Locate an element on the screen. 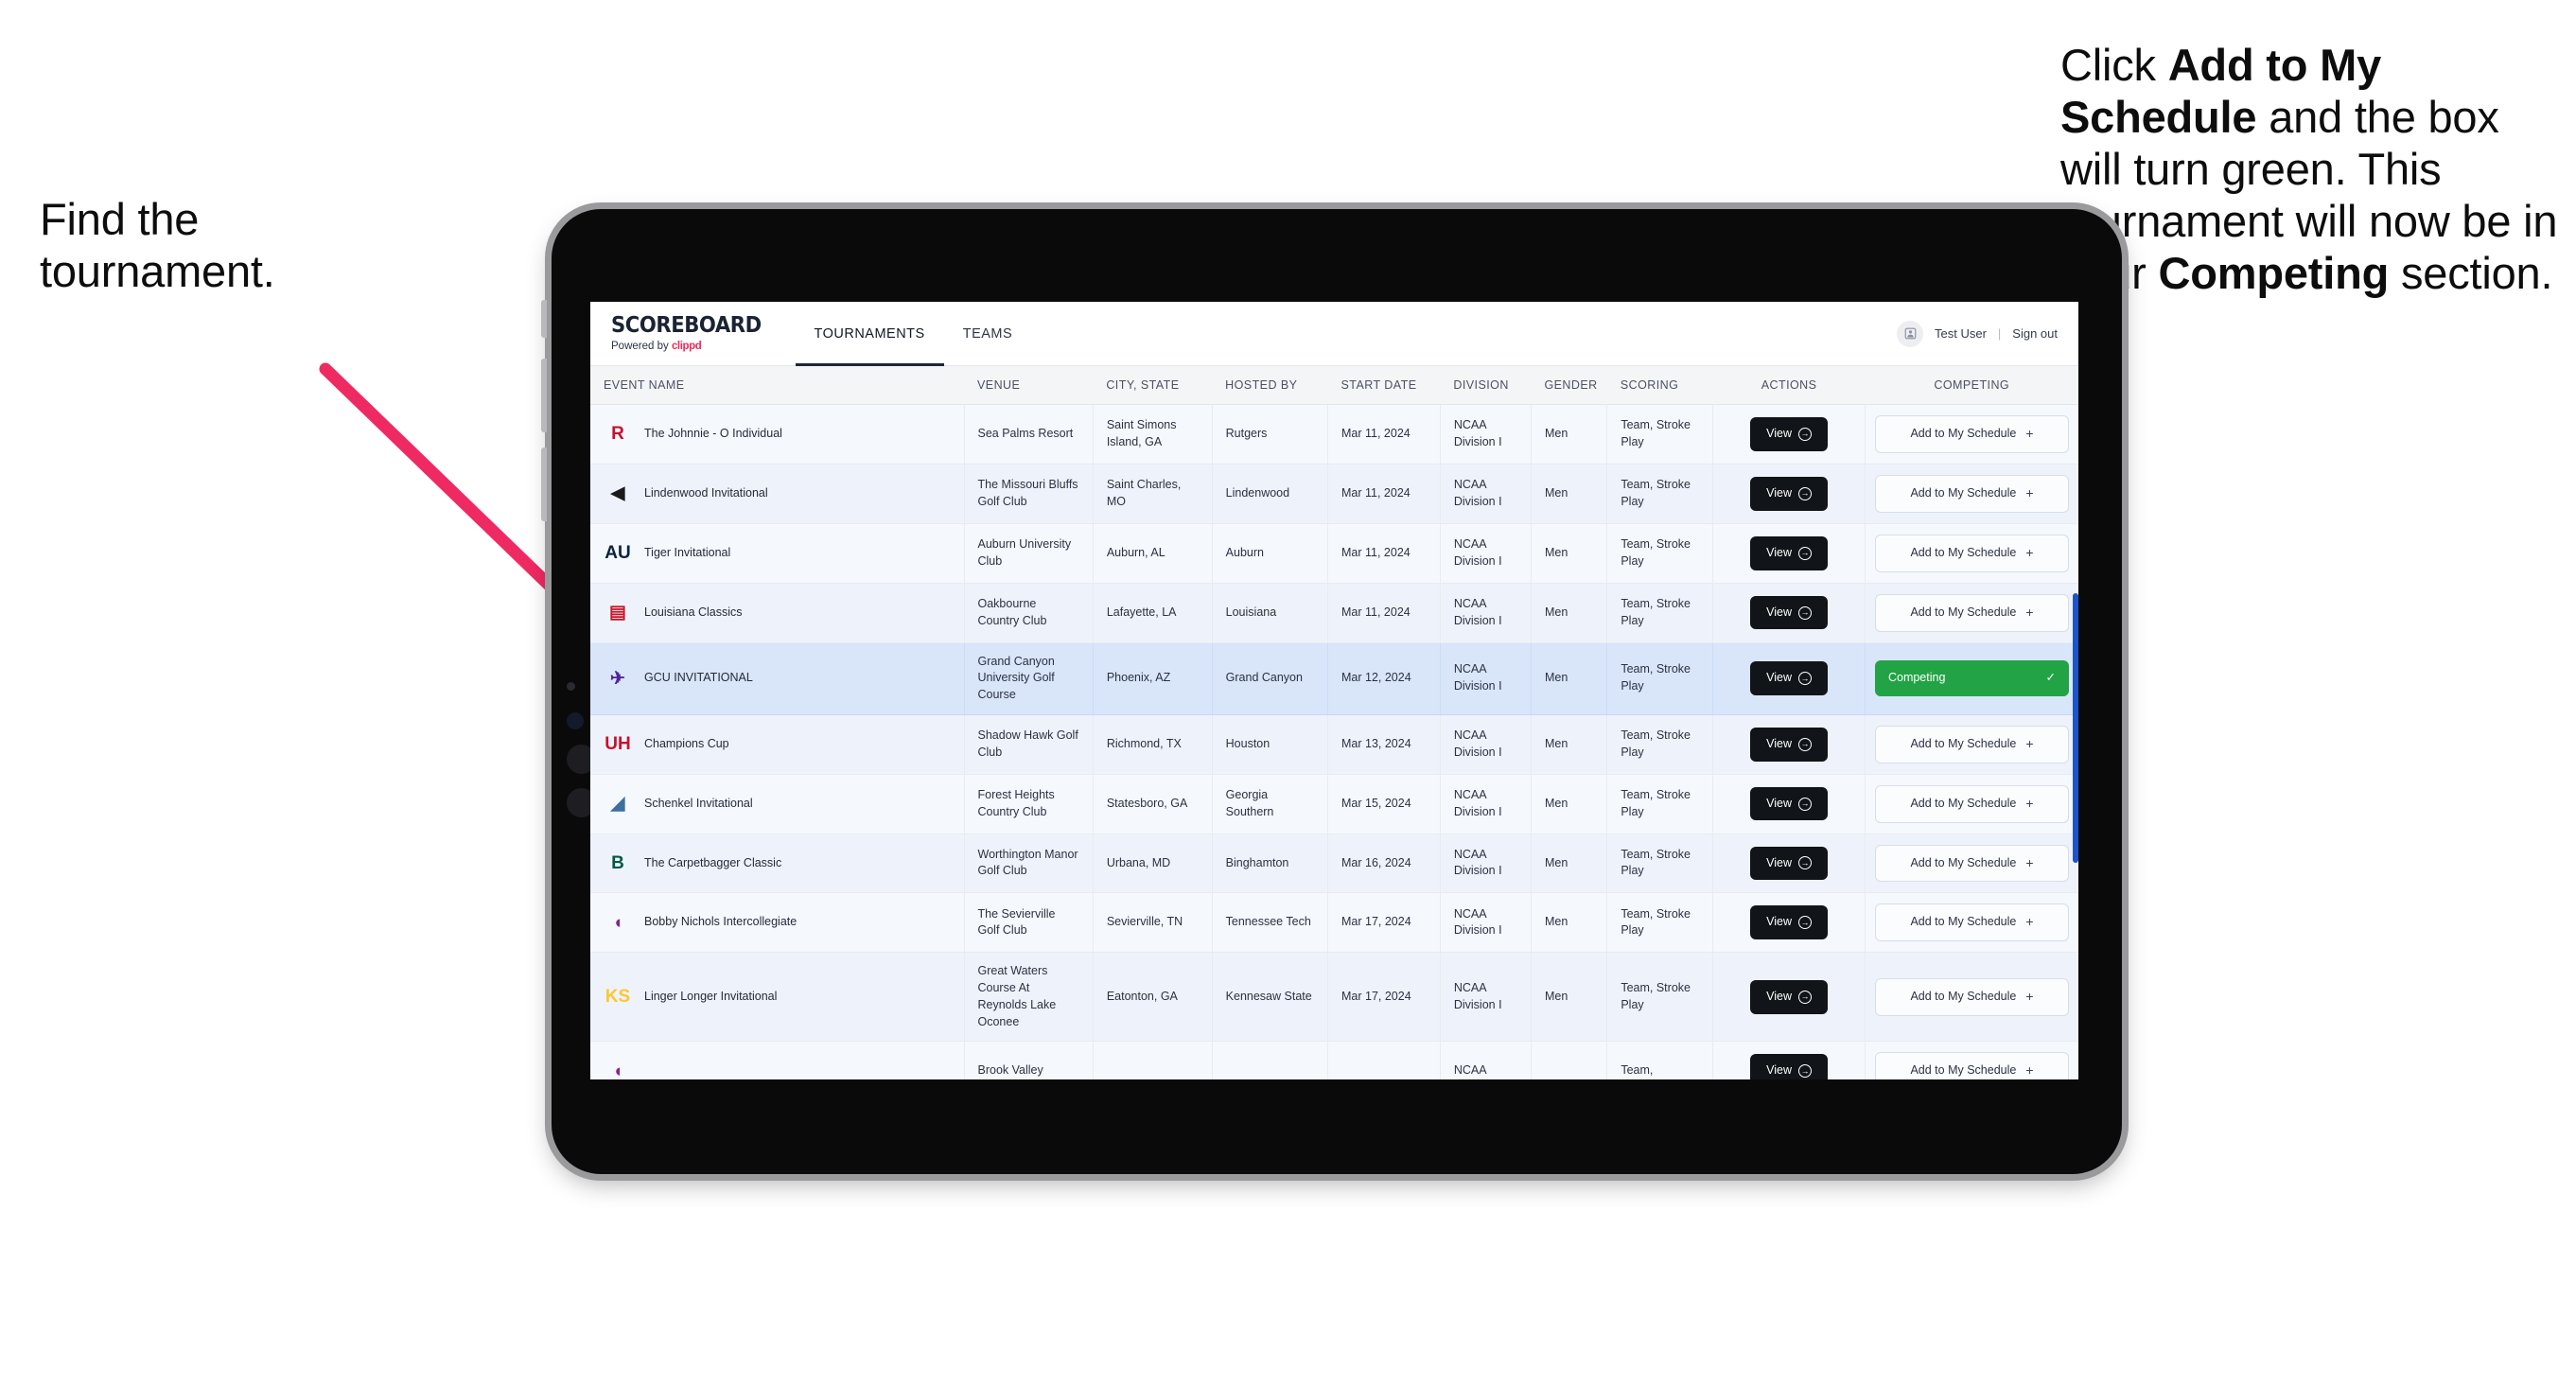  cell-event: AU Tiger Invitational is located at coordinates (778, 553).